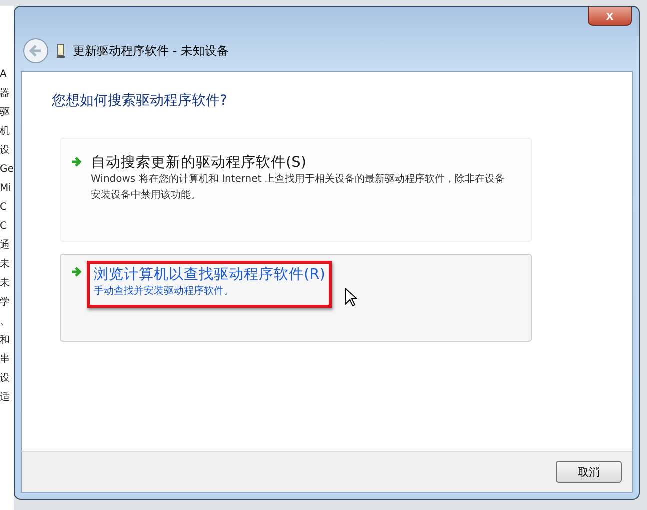 The height and width of the screenshot is (510, 647). I want to click on window-text-fragment: 串, so click(5, 359).